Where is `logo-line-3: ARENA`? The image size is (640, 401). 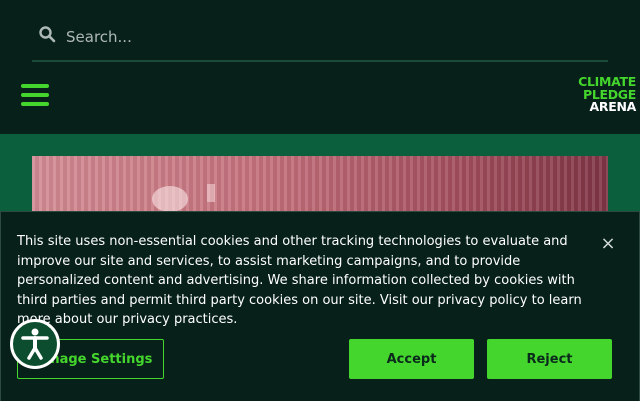
logo-line-3: ARENA is located at coordinates (613, 106).